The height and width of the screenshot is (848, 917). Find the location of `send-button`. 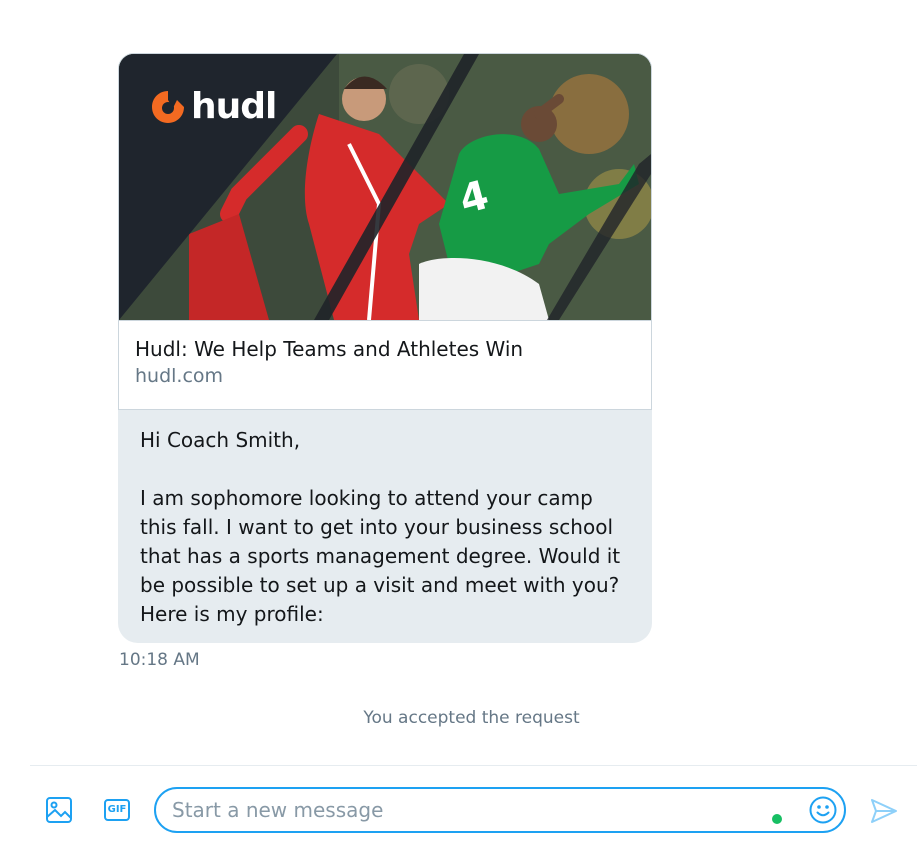

send-button is located at coordinates (884, 811).